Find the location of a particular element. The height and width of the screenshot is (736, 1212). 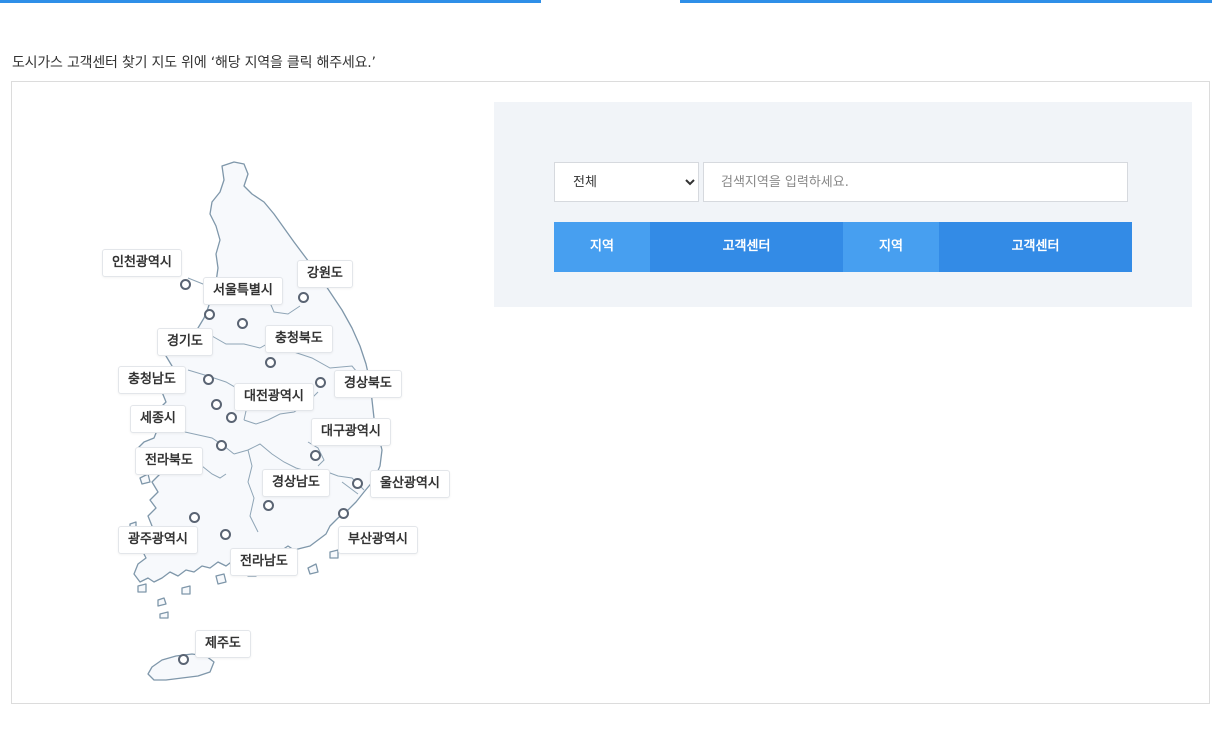

column-header-center-2: 고객센터 is located at coordinates (1035, 247).